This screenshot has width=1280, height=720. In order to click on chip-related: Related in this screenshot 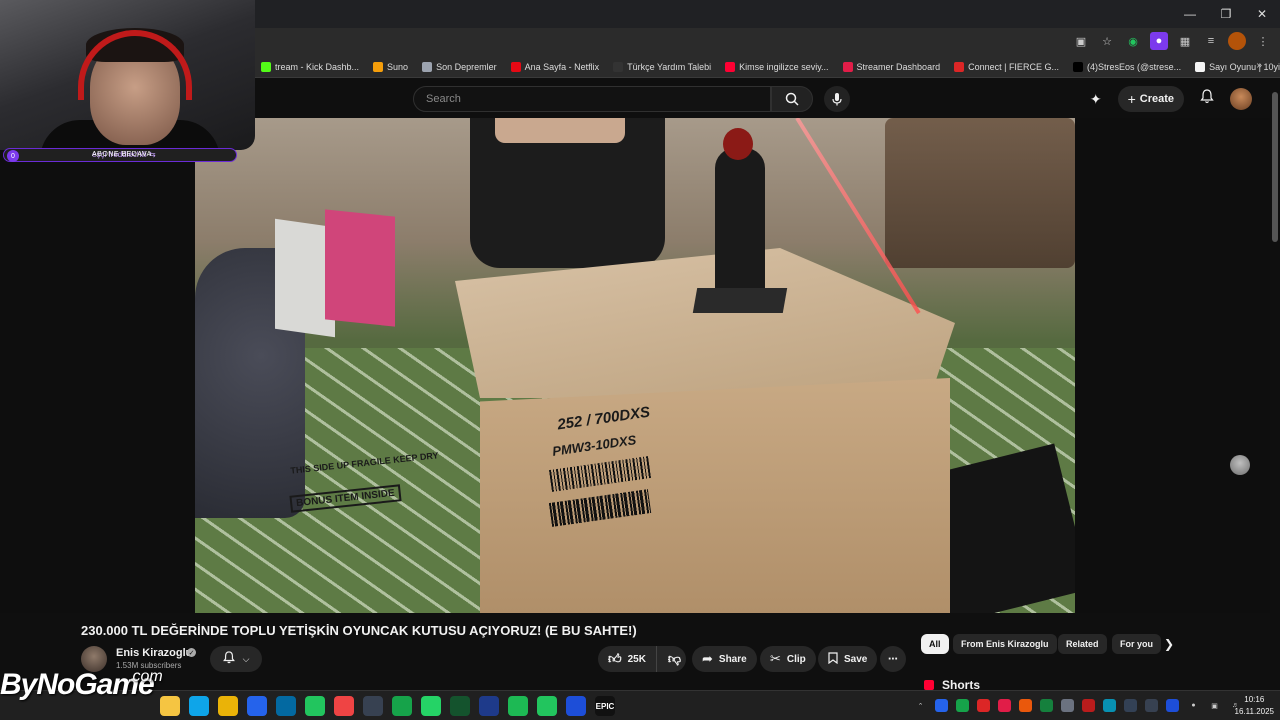, I will do `click(1082, 644)`.